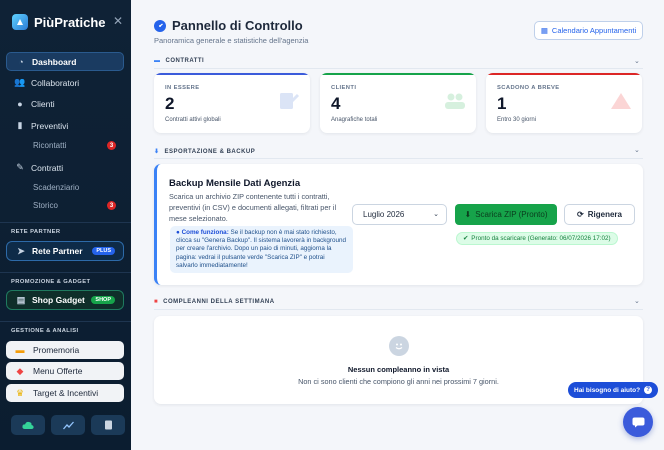 This screenshot has width=664, height=450. I want to click on promemoria-button: ▬ Promemoria, so click(65, 350).